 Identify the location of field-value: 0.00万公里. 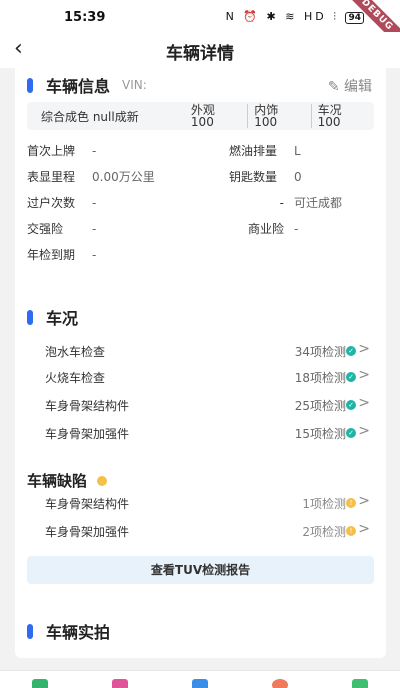
(123, 177).